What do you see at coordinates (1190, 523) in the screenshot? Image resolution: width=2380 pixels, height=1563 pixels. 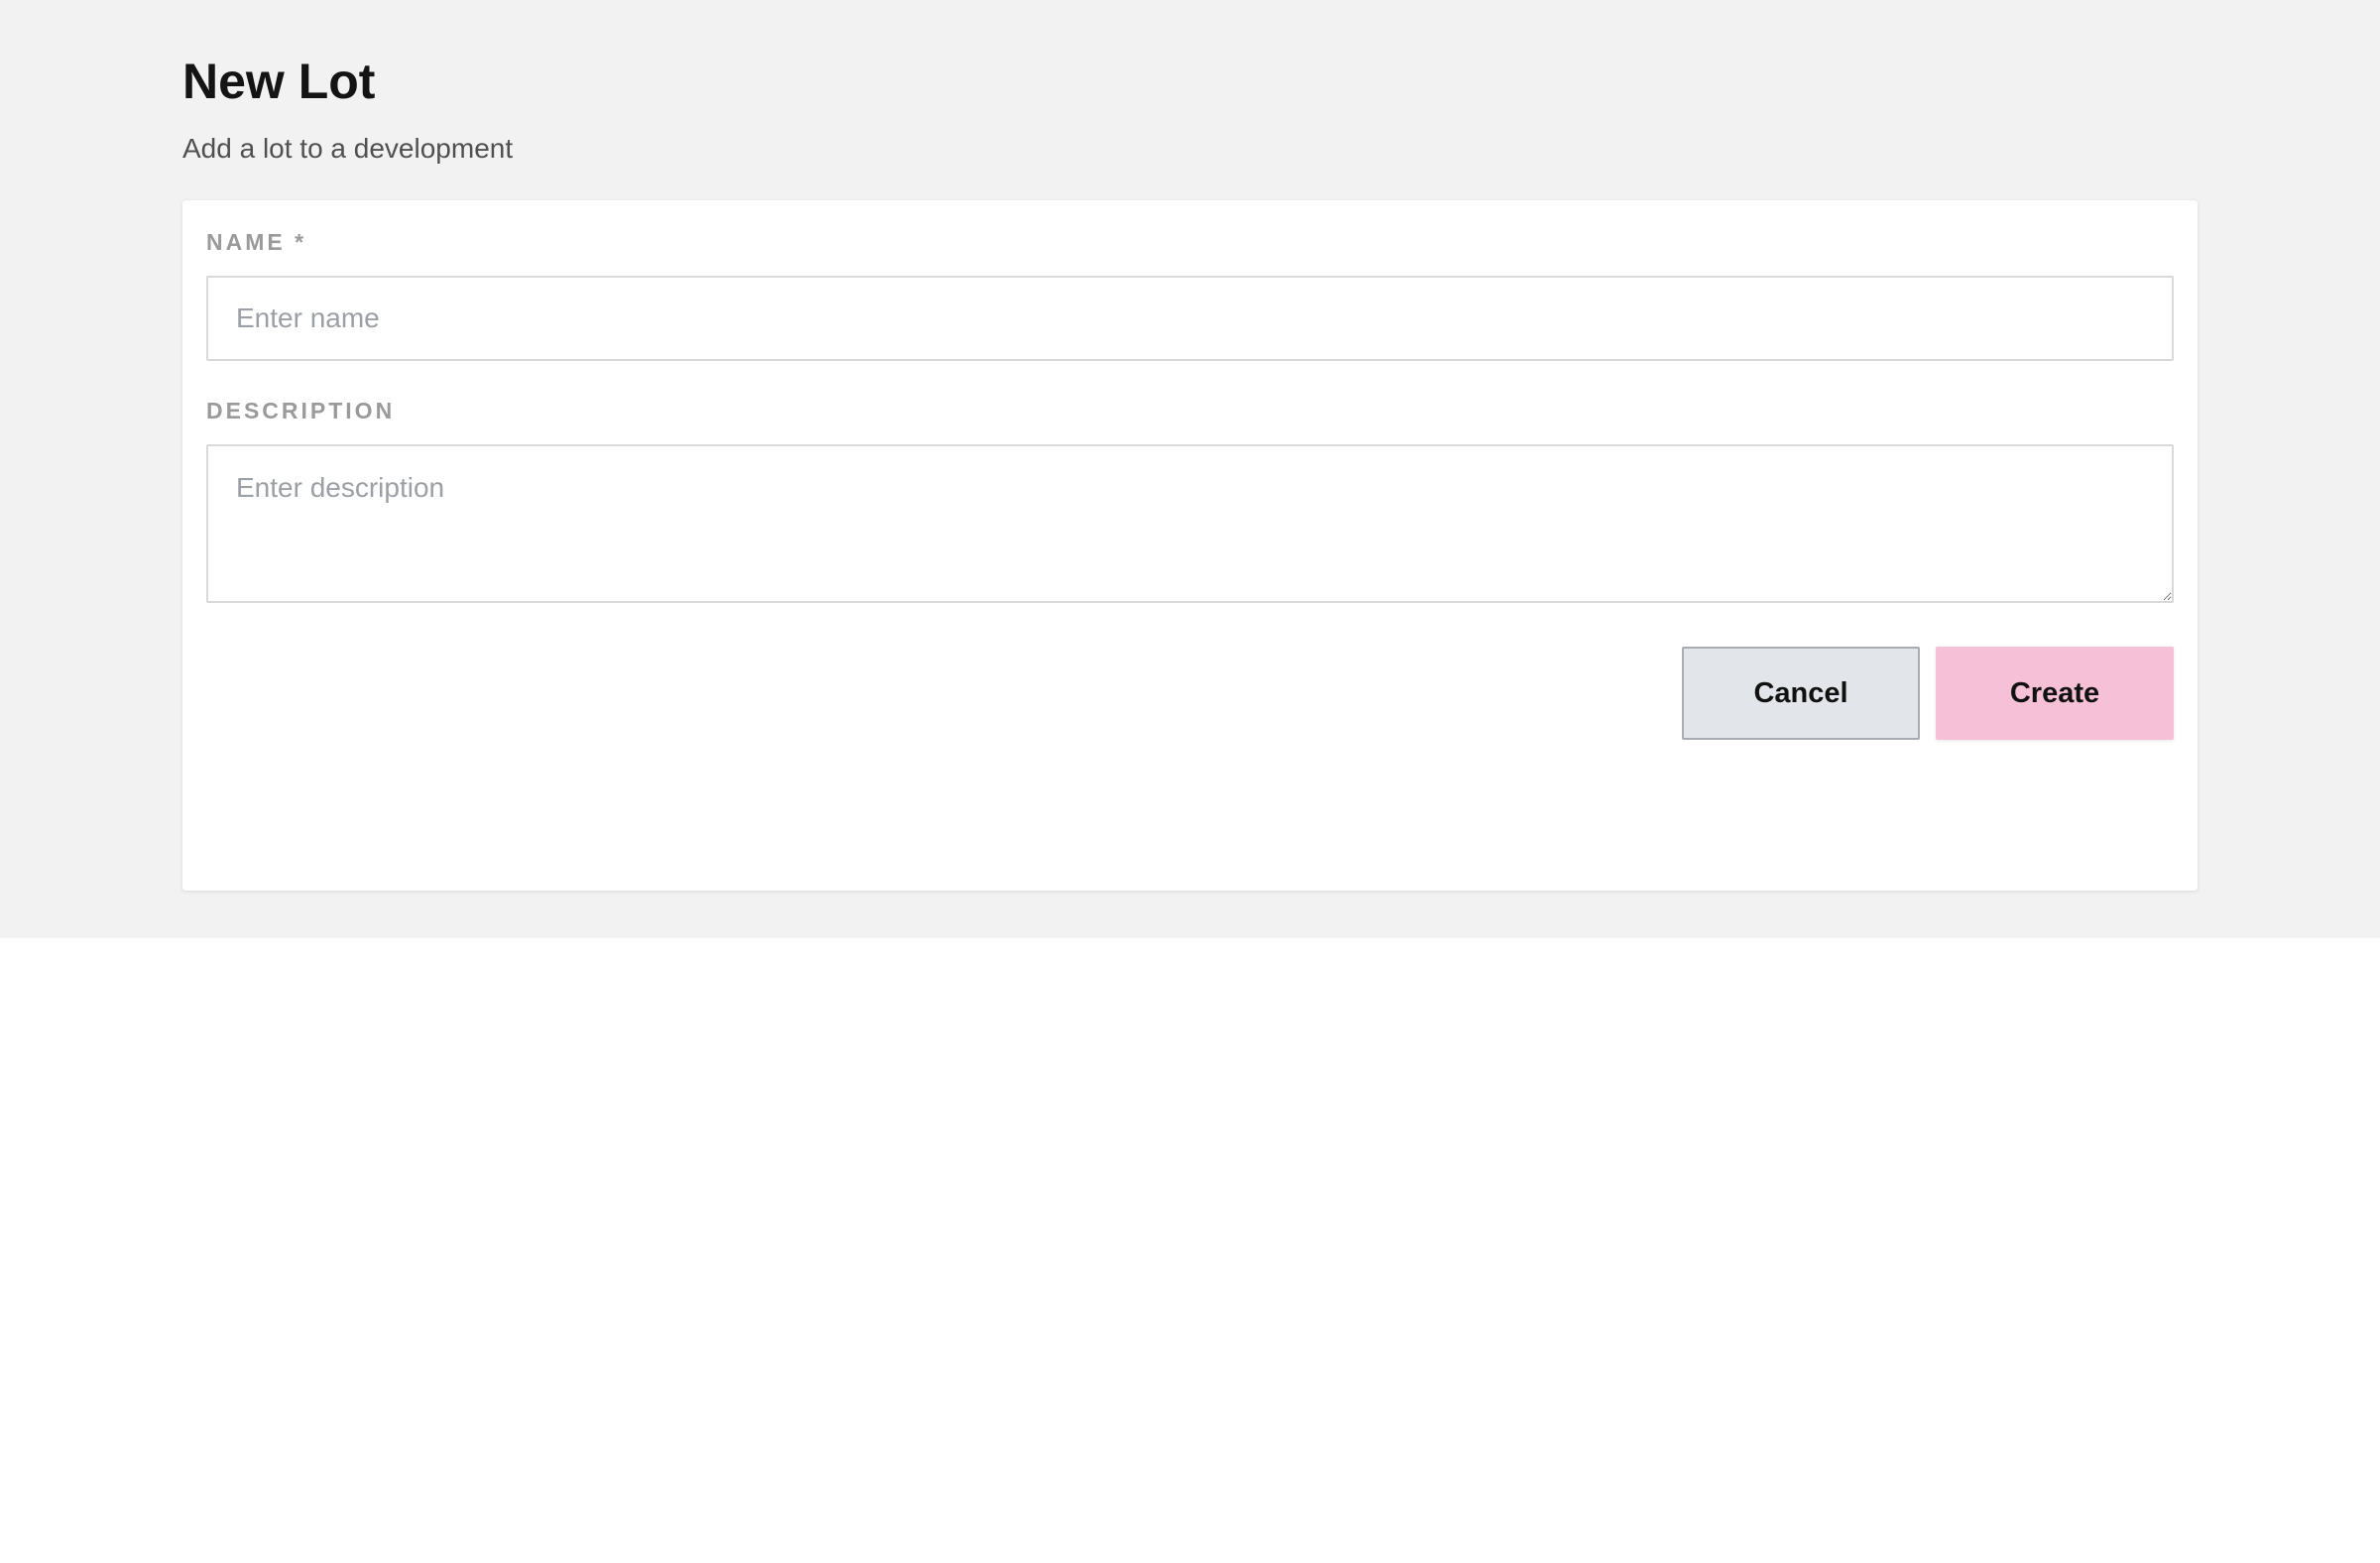 I see `description-textarea` at bounding box center [1190, 523].